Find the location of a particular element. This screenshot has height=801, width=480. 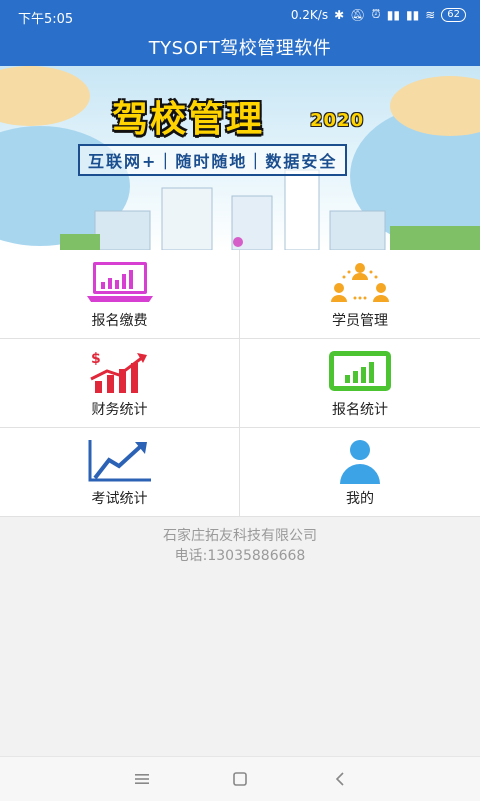

signal-icon: ▮▮ is located at coordinates (393, 14).